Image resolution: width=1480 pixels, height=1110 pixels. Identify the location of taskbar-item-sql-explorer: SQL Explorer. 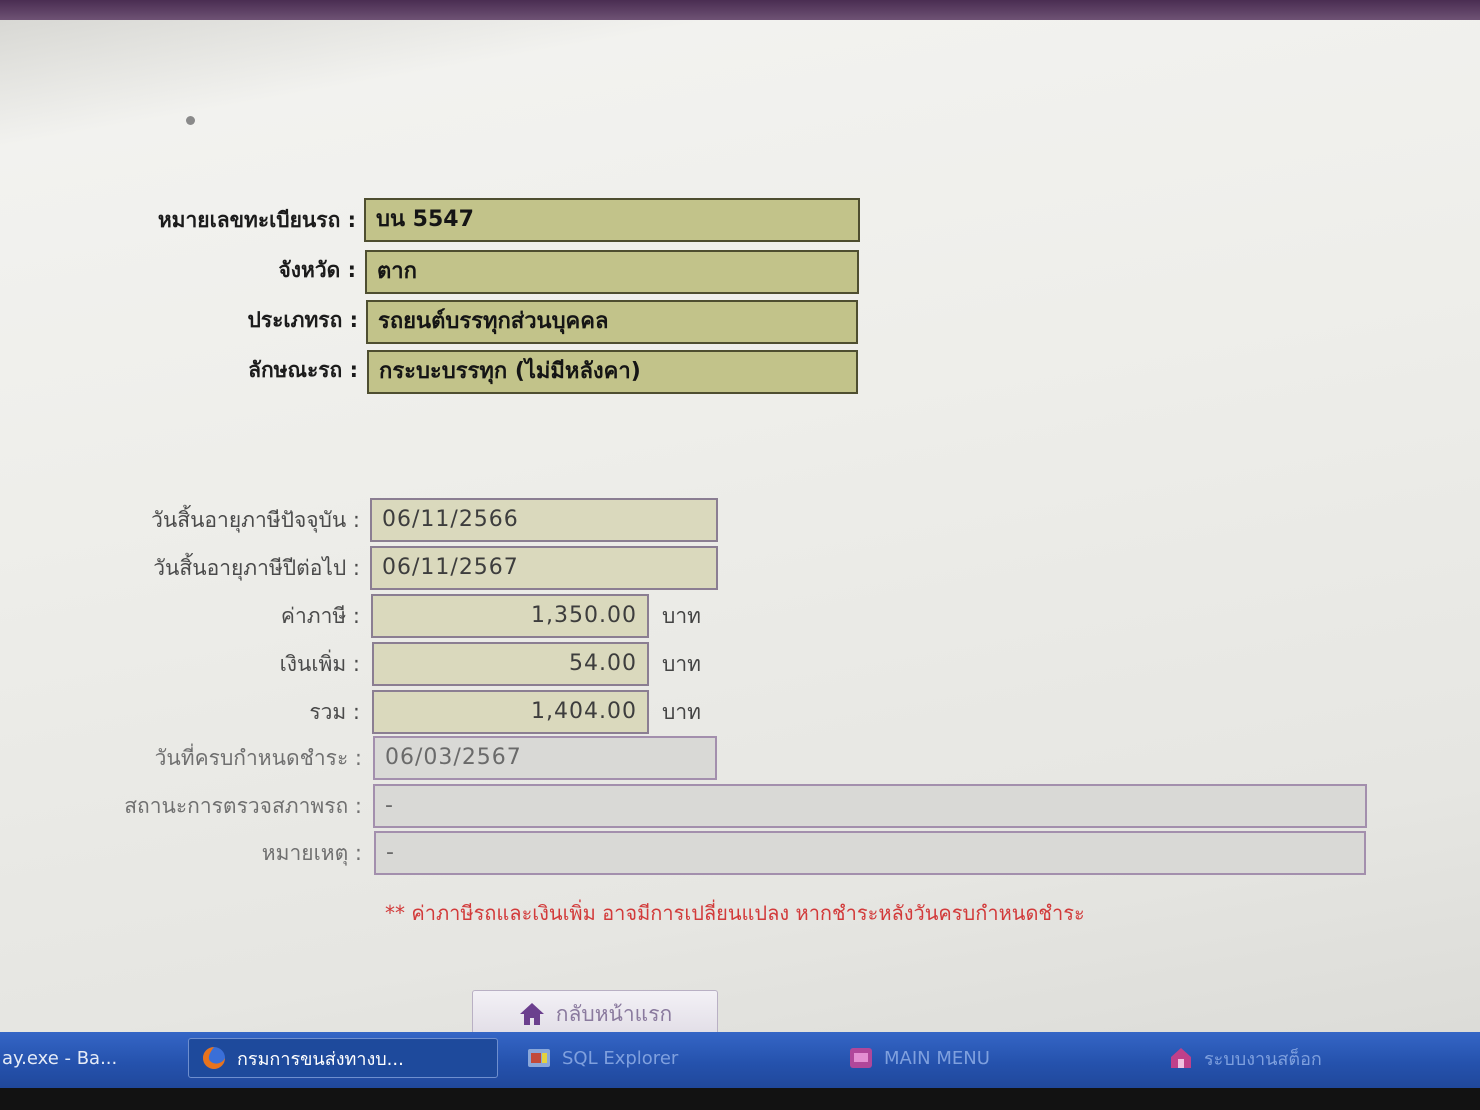
(664, 1058).